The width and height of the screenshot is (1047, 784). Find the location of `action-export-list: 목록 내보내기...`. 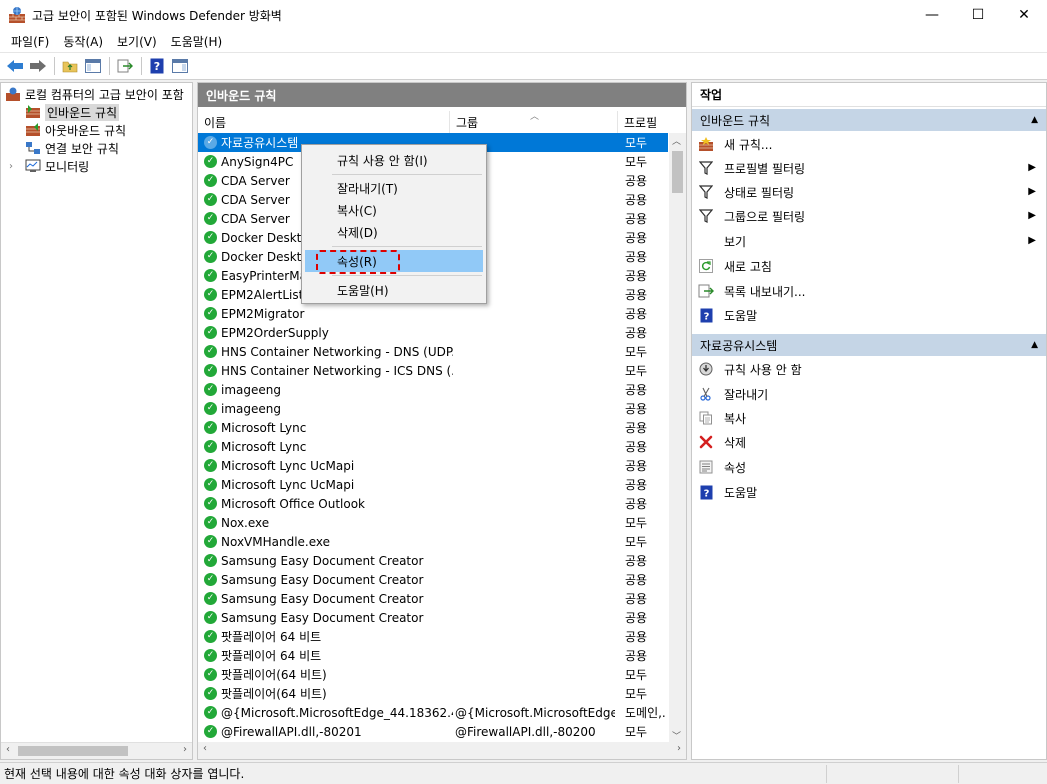

action-export-list: 목록 내보내기... is located at coordinates (869, 291).